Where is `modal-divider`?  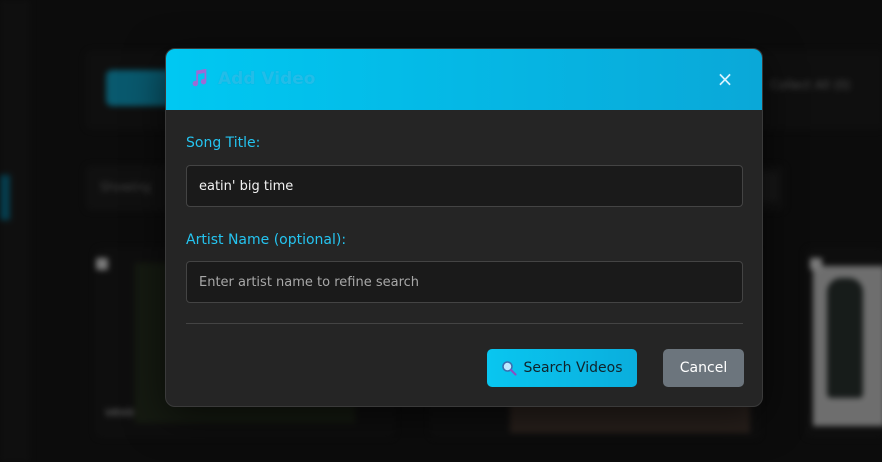
modal-divider is located at coordinates (464, 323).